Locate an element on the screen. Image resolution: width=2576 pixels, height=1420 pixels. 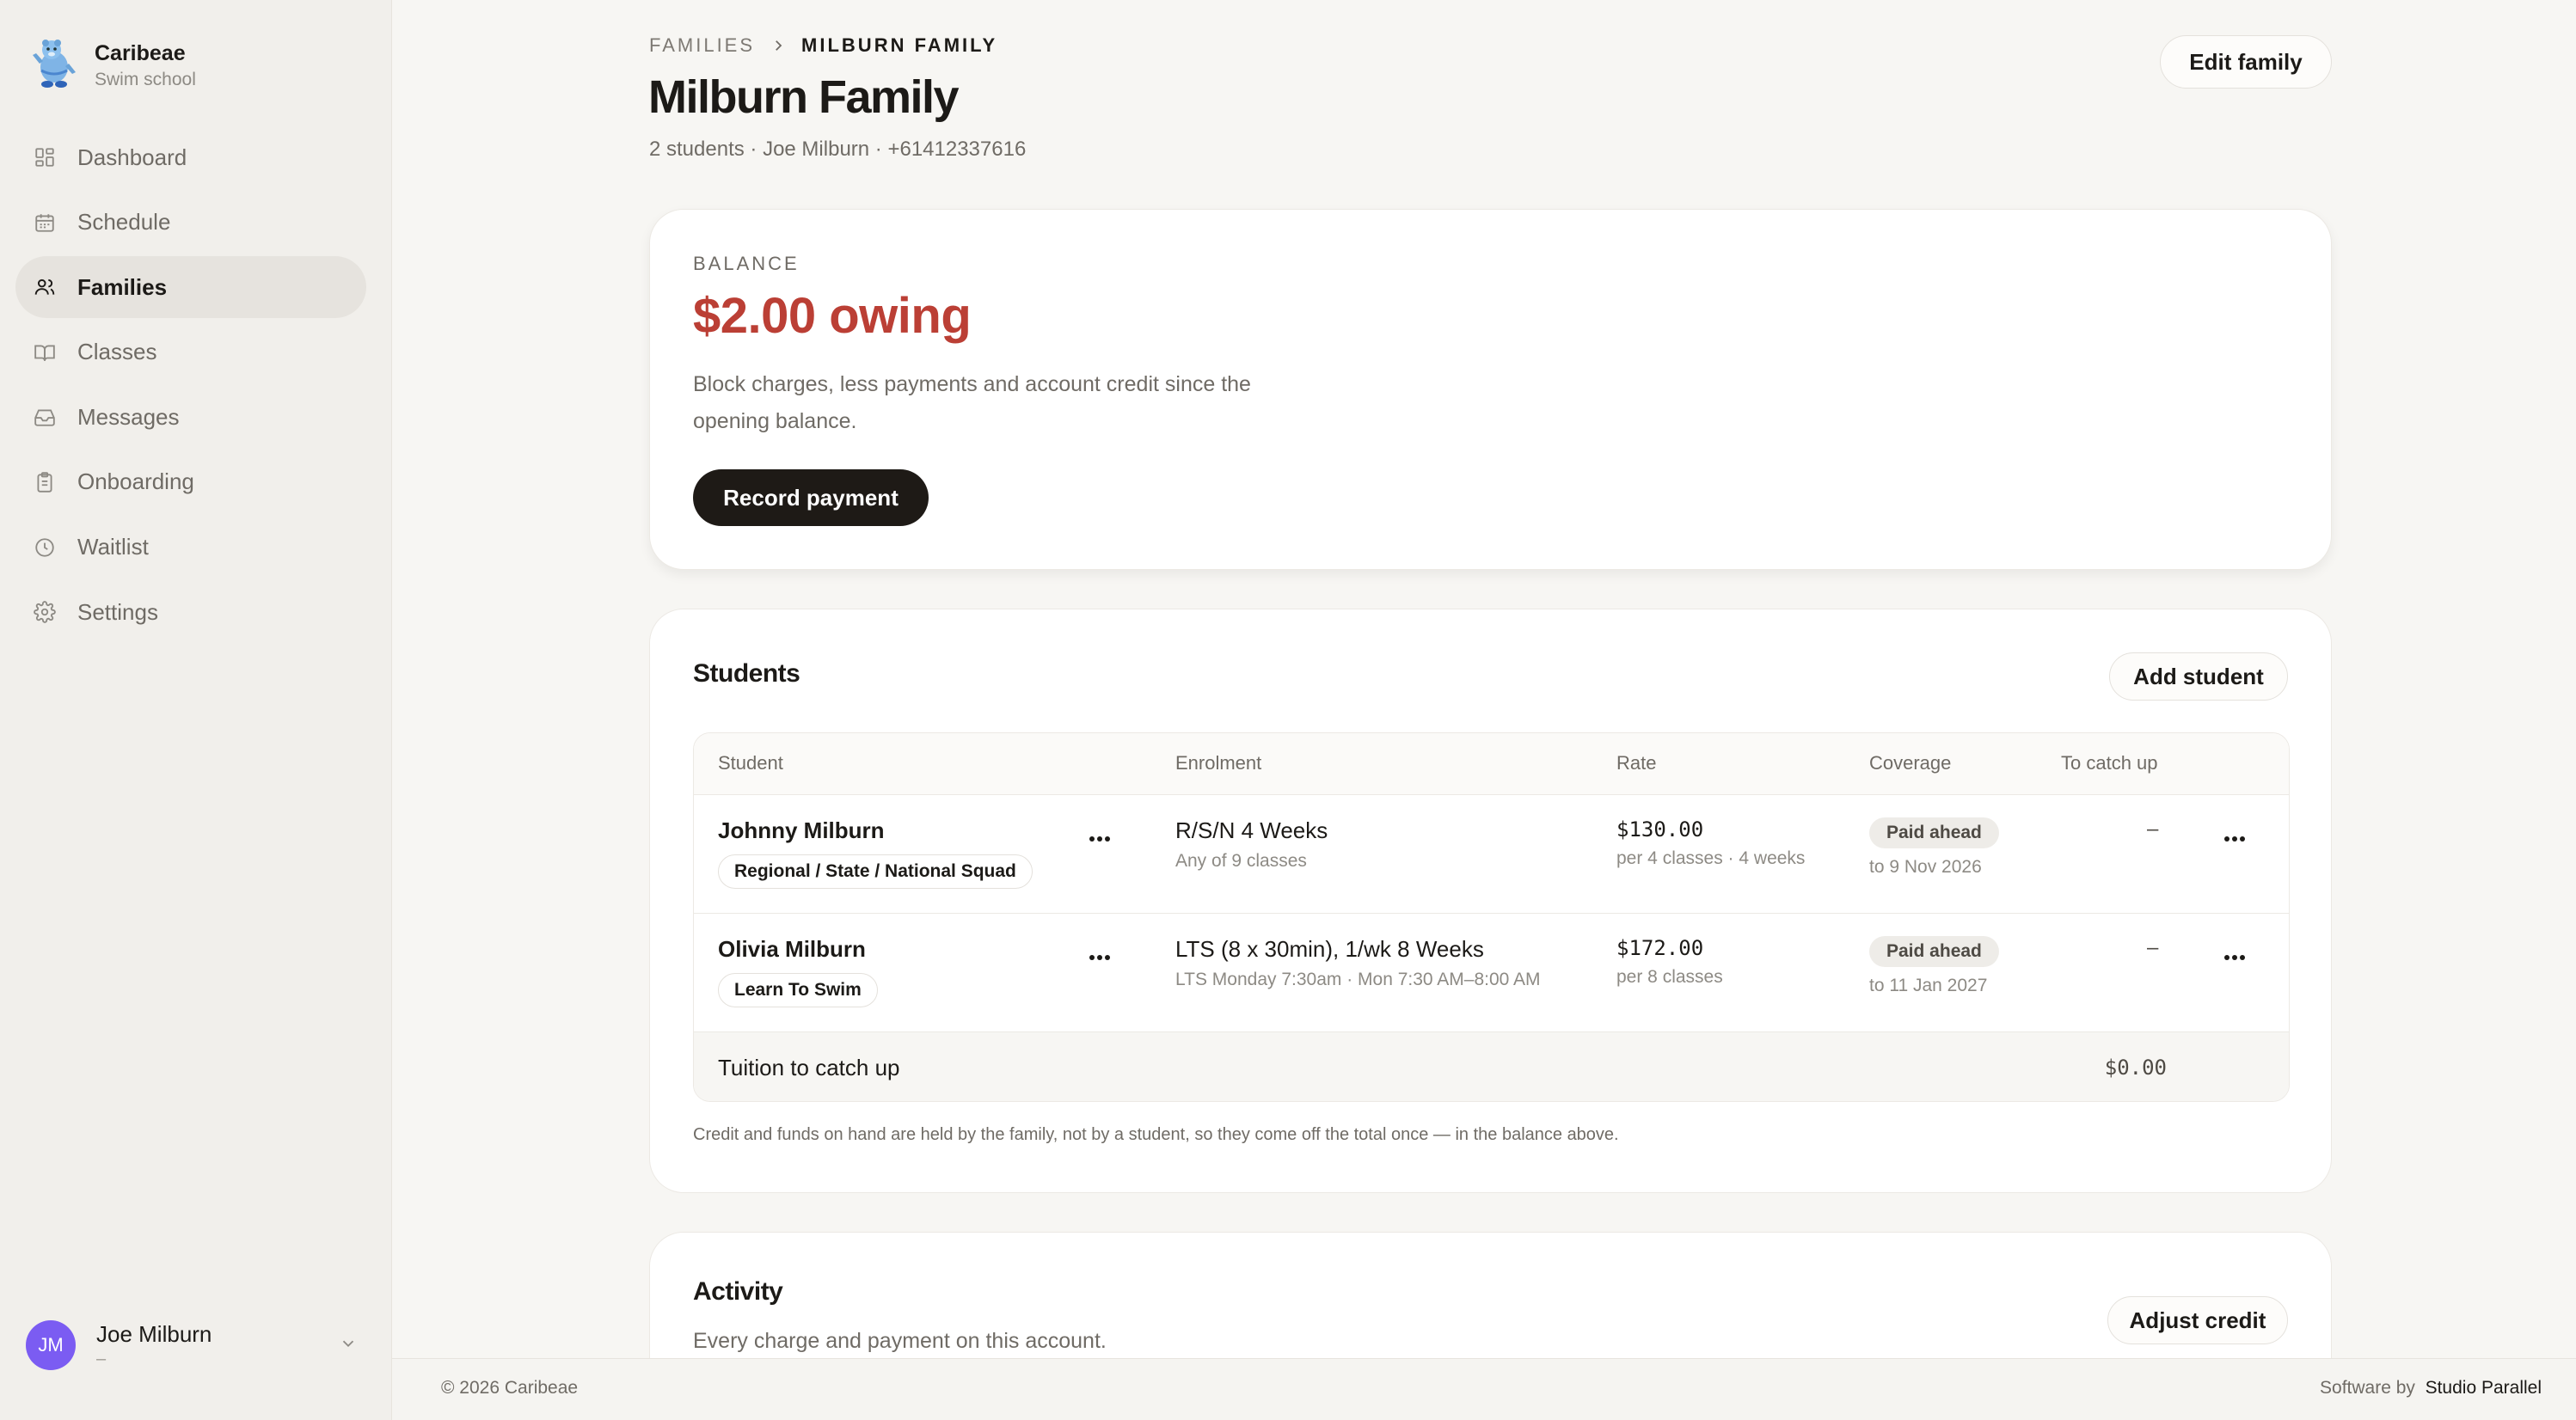
sidebar-item-label: Messages is located at coordinates (128, 416).